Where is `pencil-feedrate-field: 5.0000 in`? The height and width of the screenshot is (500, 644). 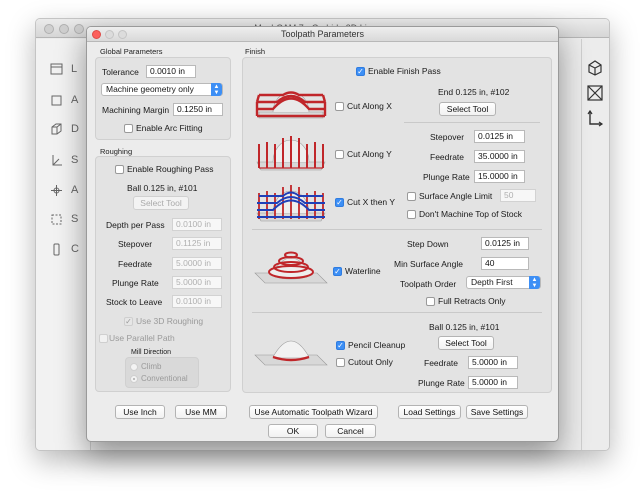
pencil-feedrate-field: 5.0000 in is located at coordinates (493, 362).